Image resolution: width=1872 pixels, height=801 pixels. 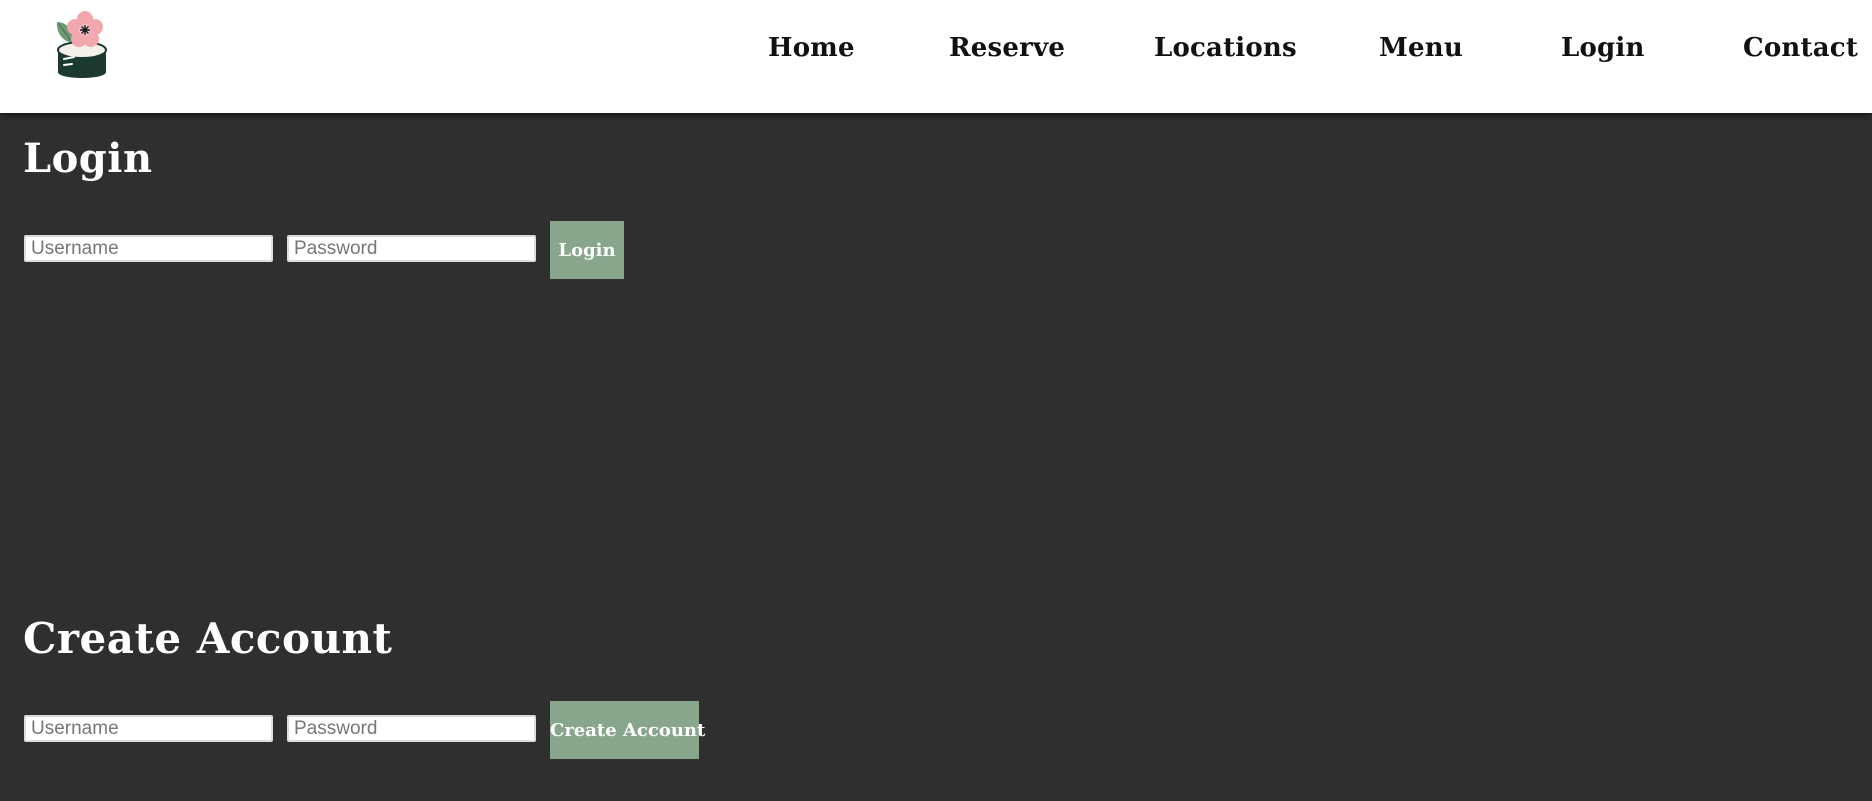 I want to click on login-button: Login, so click(x=587, y=250).